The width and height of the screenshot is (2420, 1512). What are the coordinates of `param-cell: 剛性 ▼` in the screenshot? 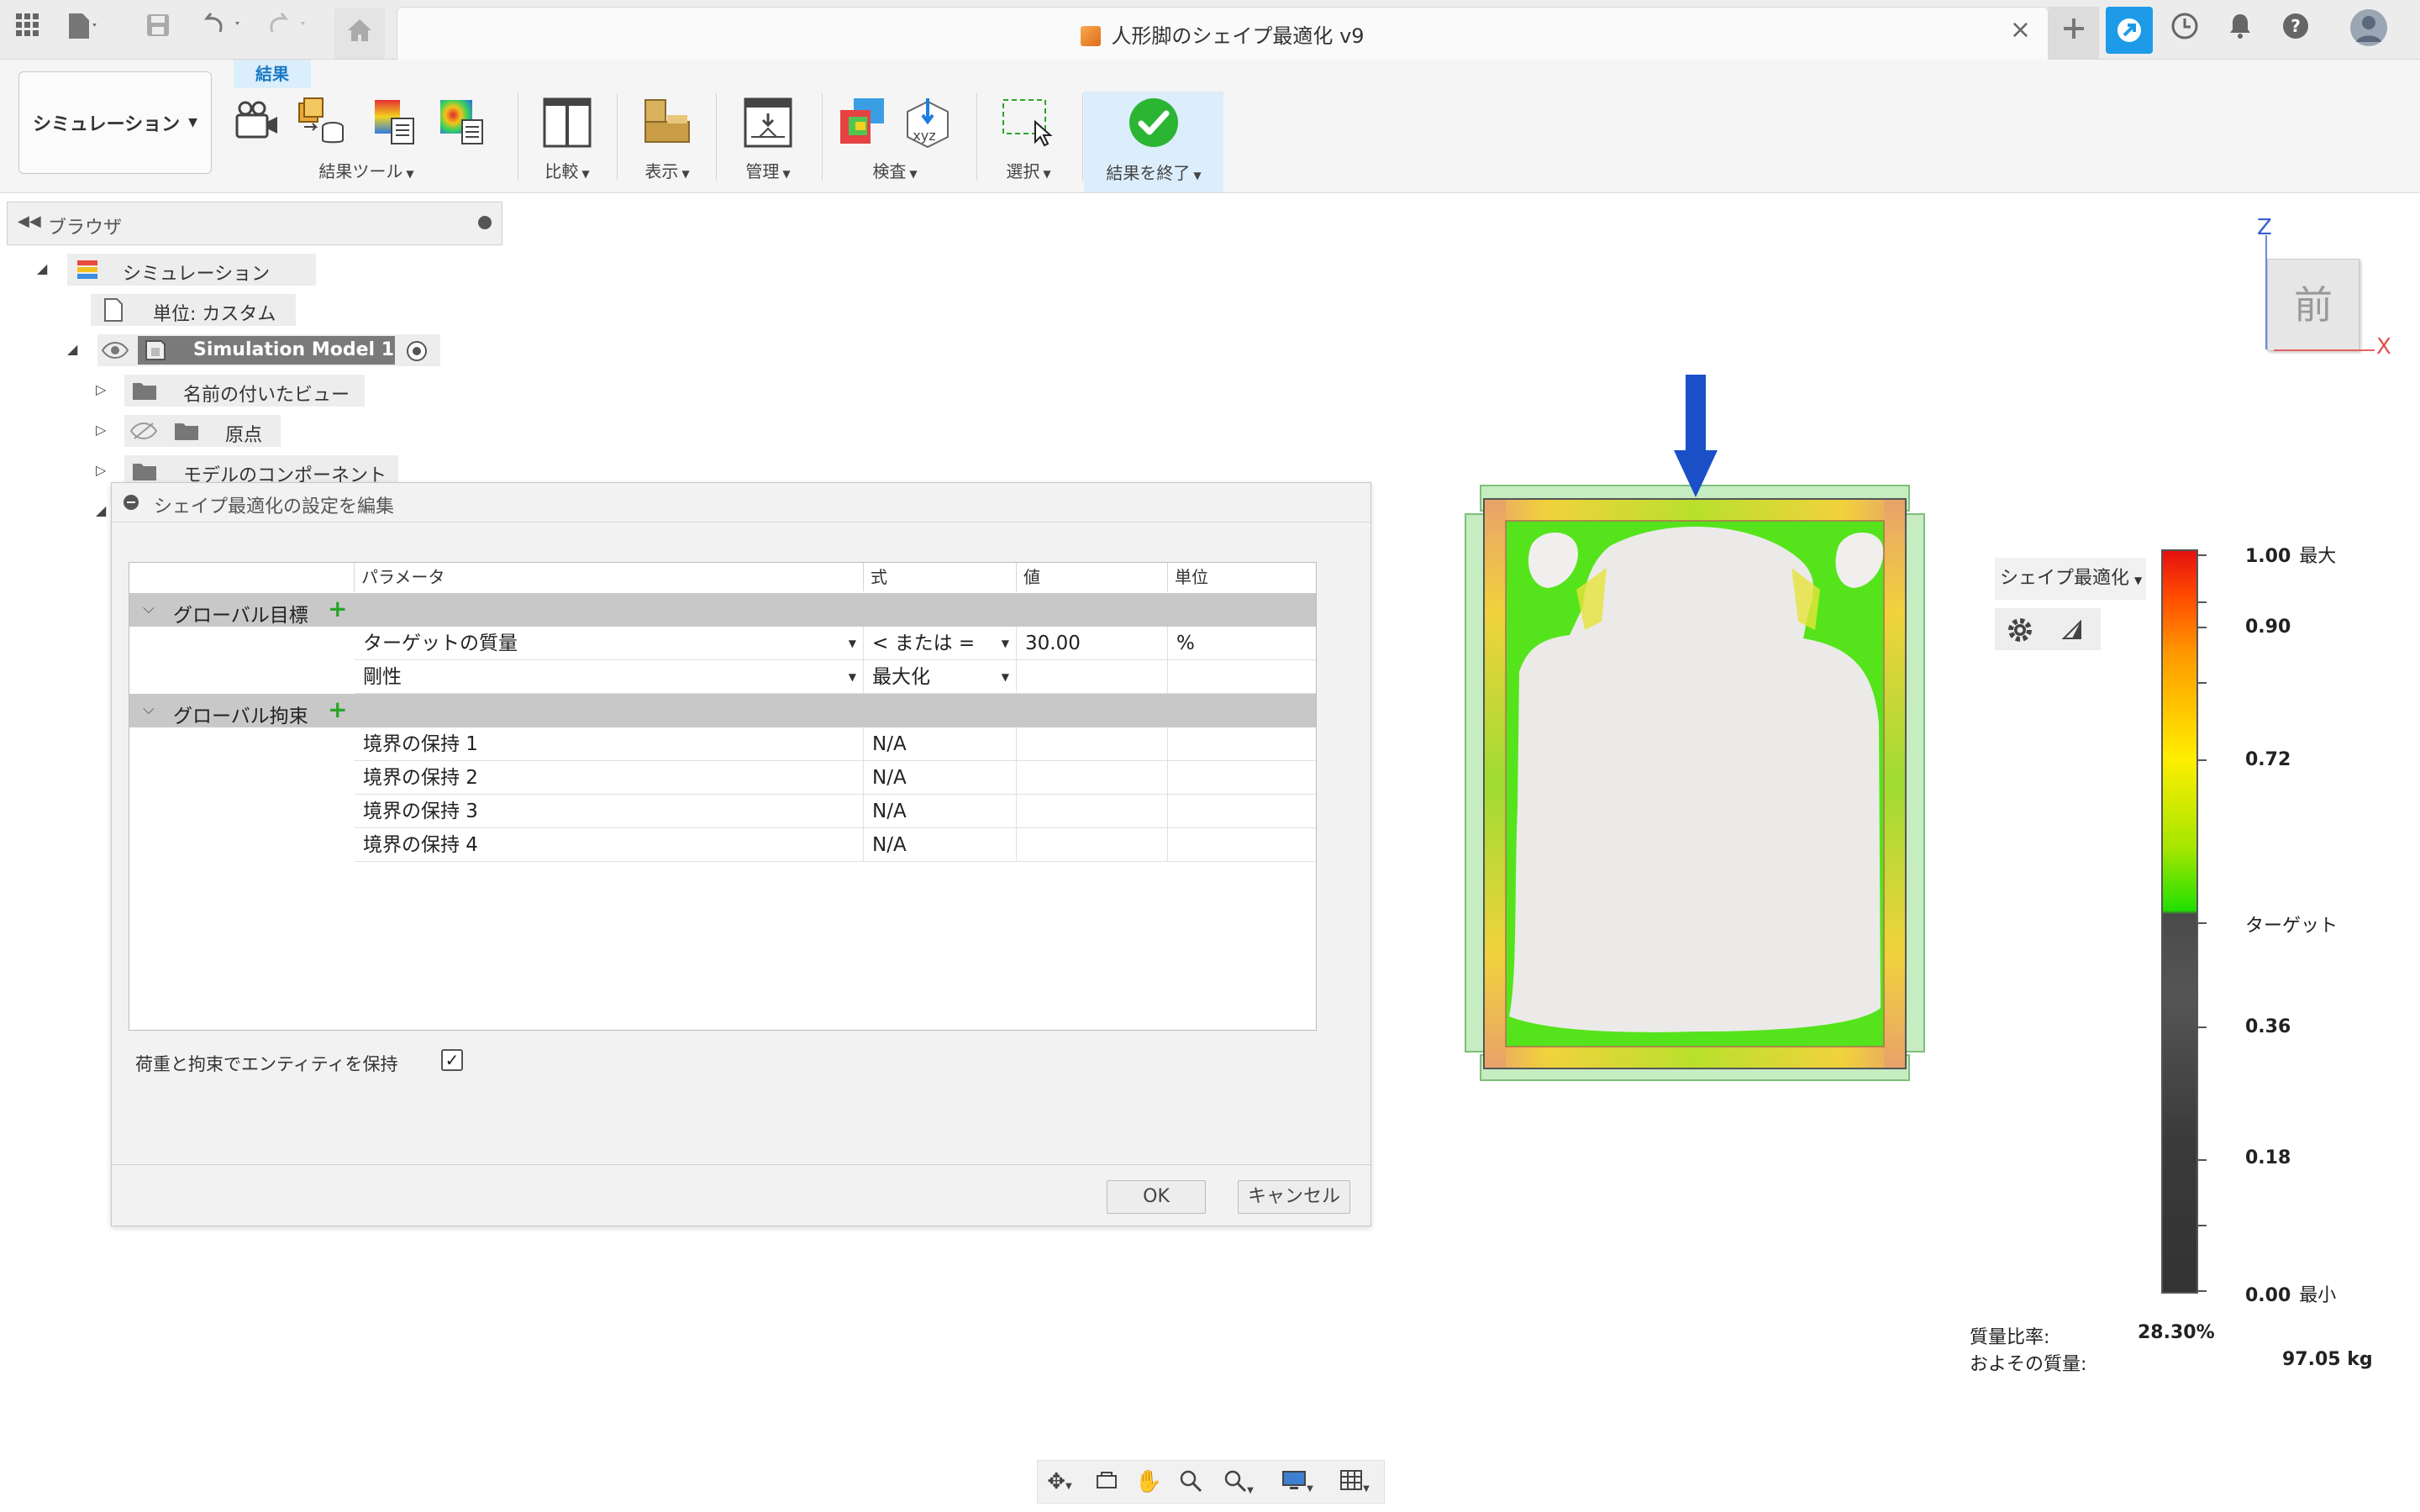 It's located at (609, 677).